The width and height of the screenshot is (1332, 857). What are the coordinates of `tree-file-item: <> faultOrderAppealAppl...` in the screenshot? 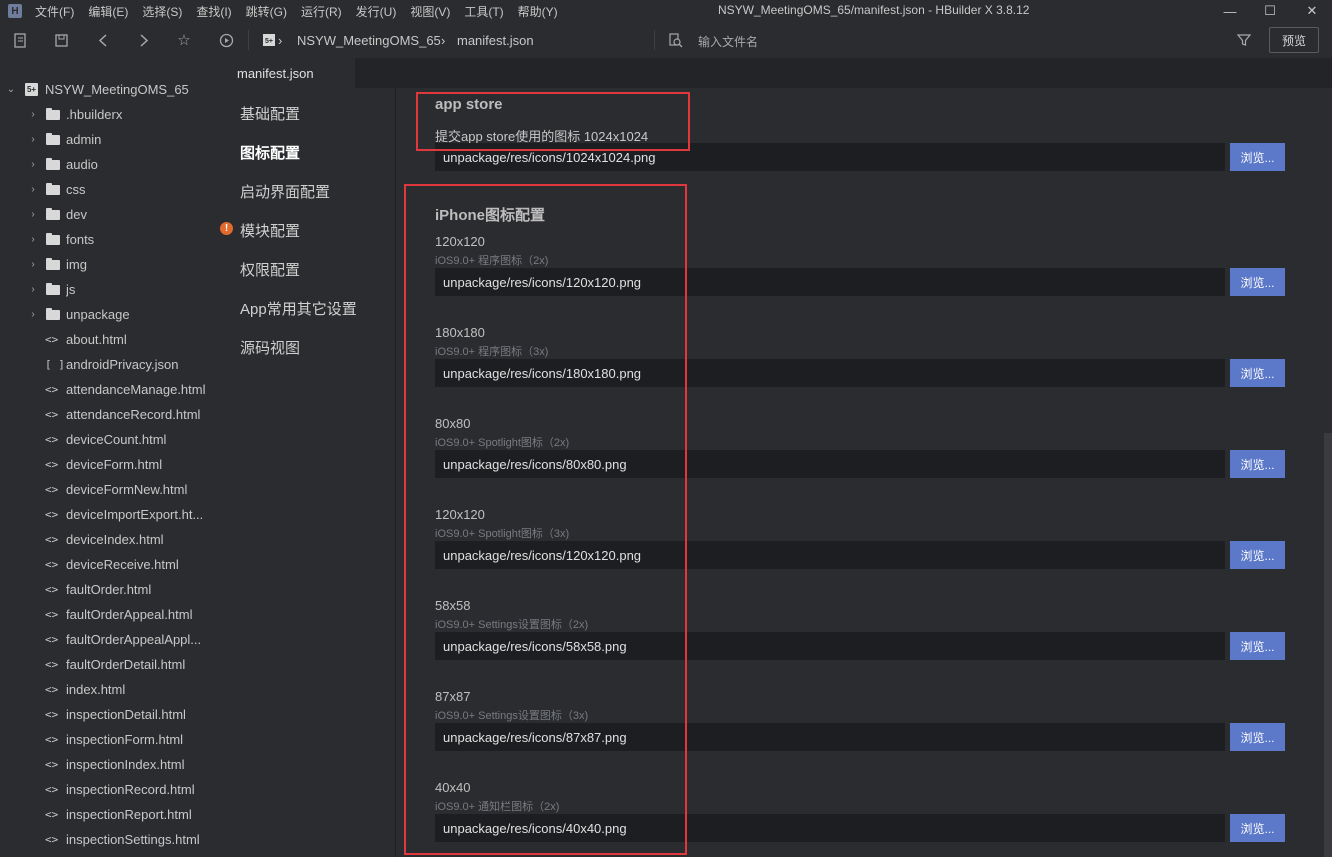 It's located at (107, 639).